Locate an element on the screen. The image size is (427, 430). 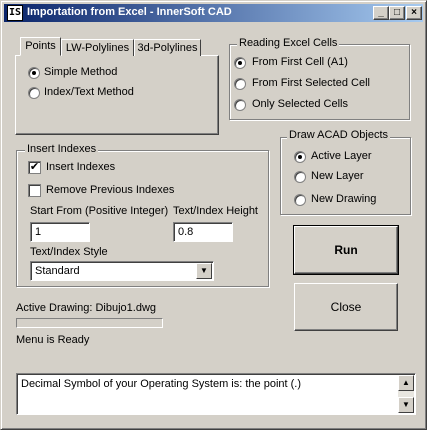
remove-previous-checkbox is located at coordinates (34, 190).